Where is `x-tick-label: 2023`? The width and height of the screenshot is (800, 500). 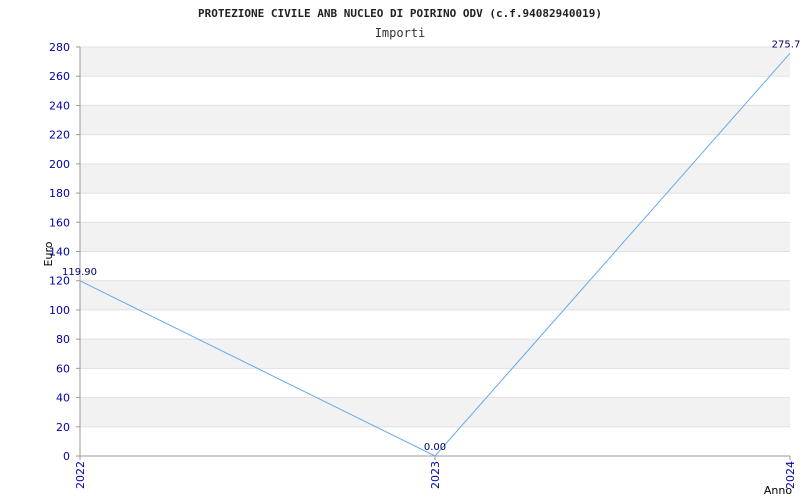
x-tick-label: 2023 is located at coordinates (435, 475).